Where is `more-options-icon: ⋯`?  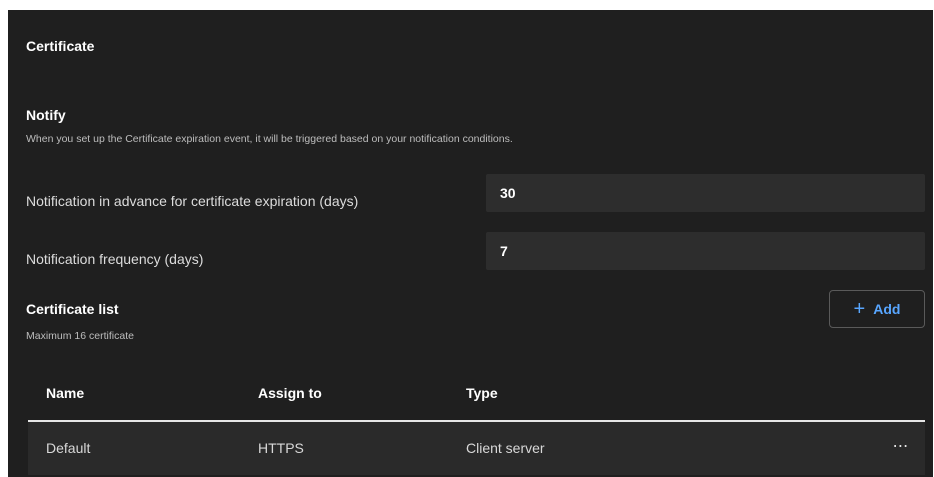
more-options-icon: ⋯ is located at coordinates (901, 446).